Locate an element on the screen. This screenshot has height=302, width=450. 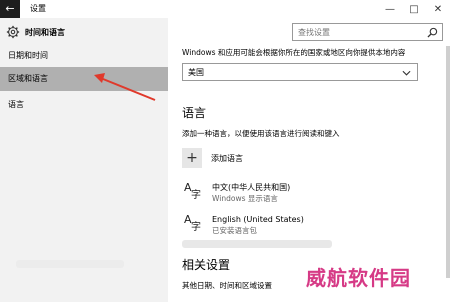
maximize-button: □ is located at coordinates (414, 9).